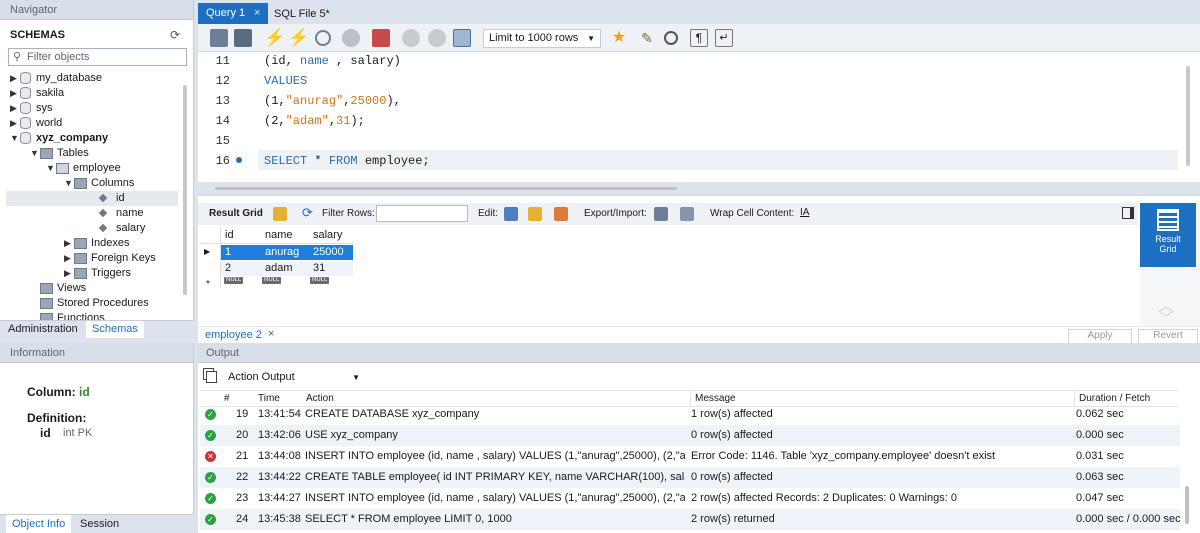 The height and width of the screenshot is (533, 1200). Describe the element at coordinates (31, 108) in the screenshot. I see `schema-sys: ▶ sys` at that location.